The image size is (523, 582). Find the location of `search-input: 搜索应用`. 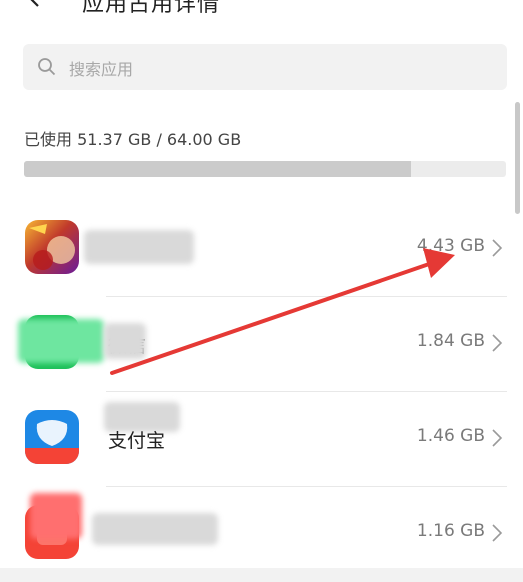

search-input: 搜索应用 is located at coordinates (265, 67).